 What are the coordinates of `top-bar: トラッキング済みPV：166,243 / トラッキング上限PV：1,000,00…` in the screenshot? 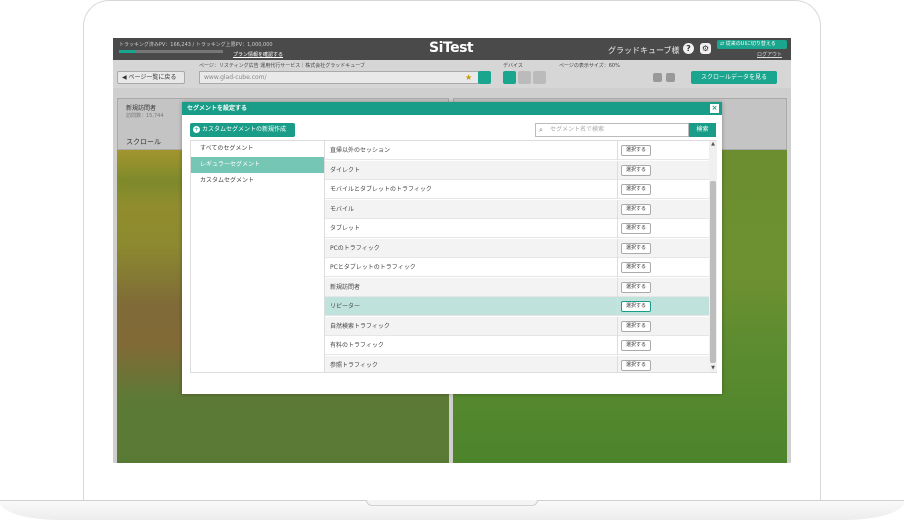 It's located at (452, 49).